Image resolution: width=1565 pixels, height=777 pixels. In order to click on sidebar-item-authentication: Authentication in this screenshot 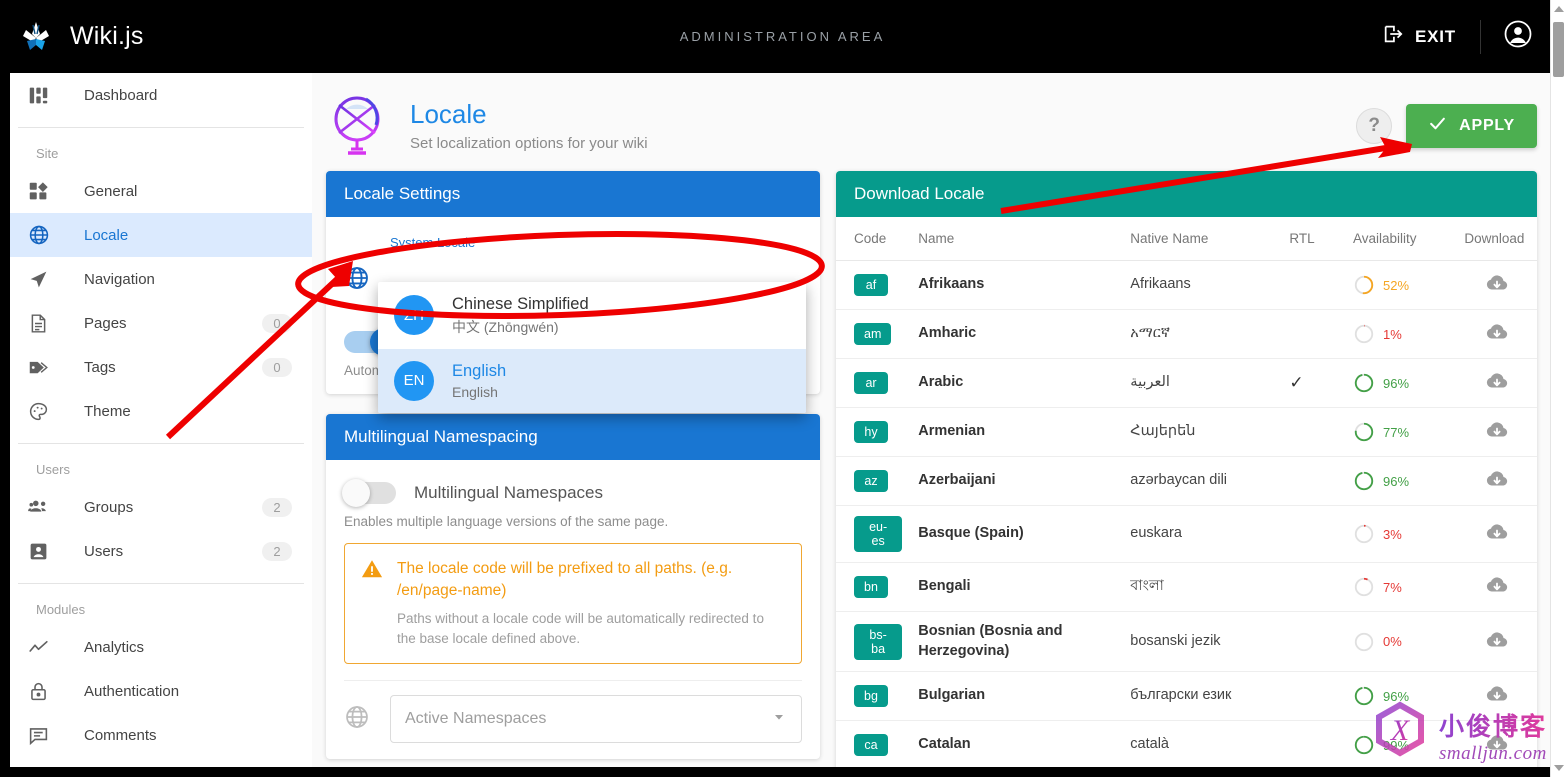, I will do `click(161, 691)`.